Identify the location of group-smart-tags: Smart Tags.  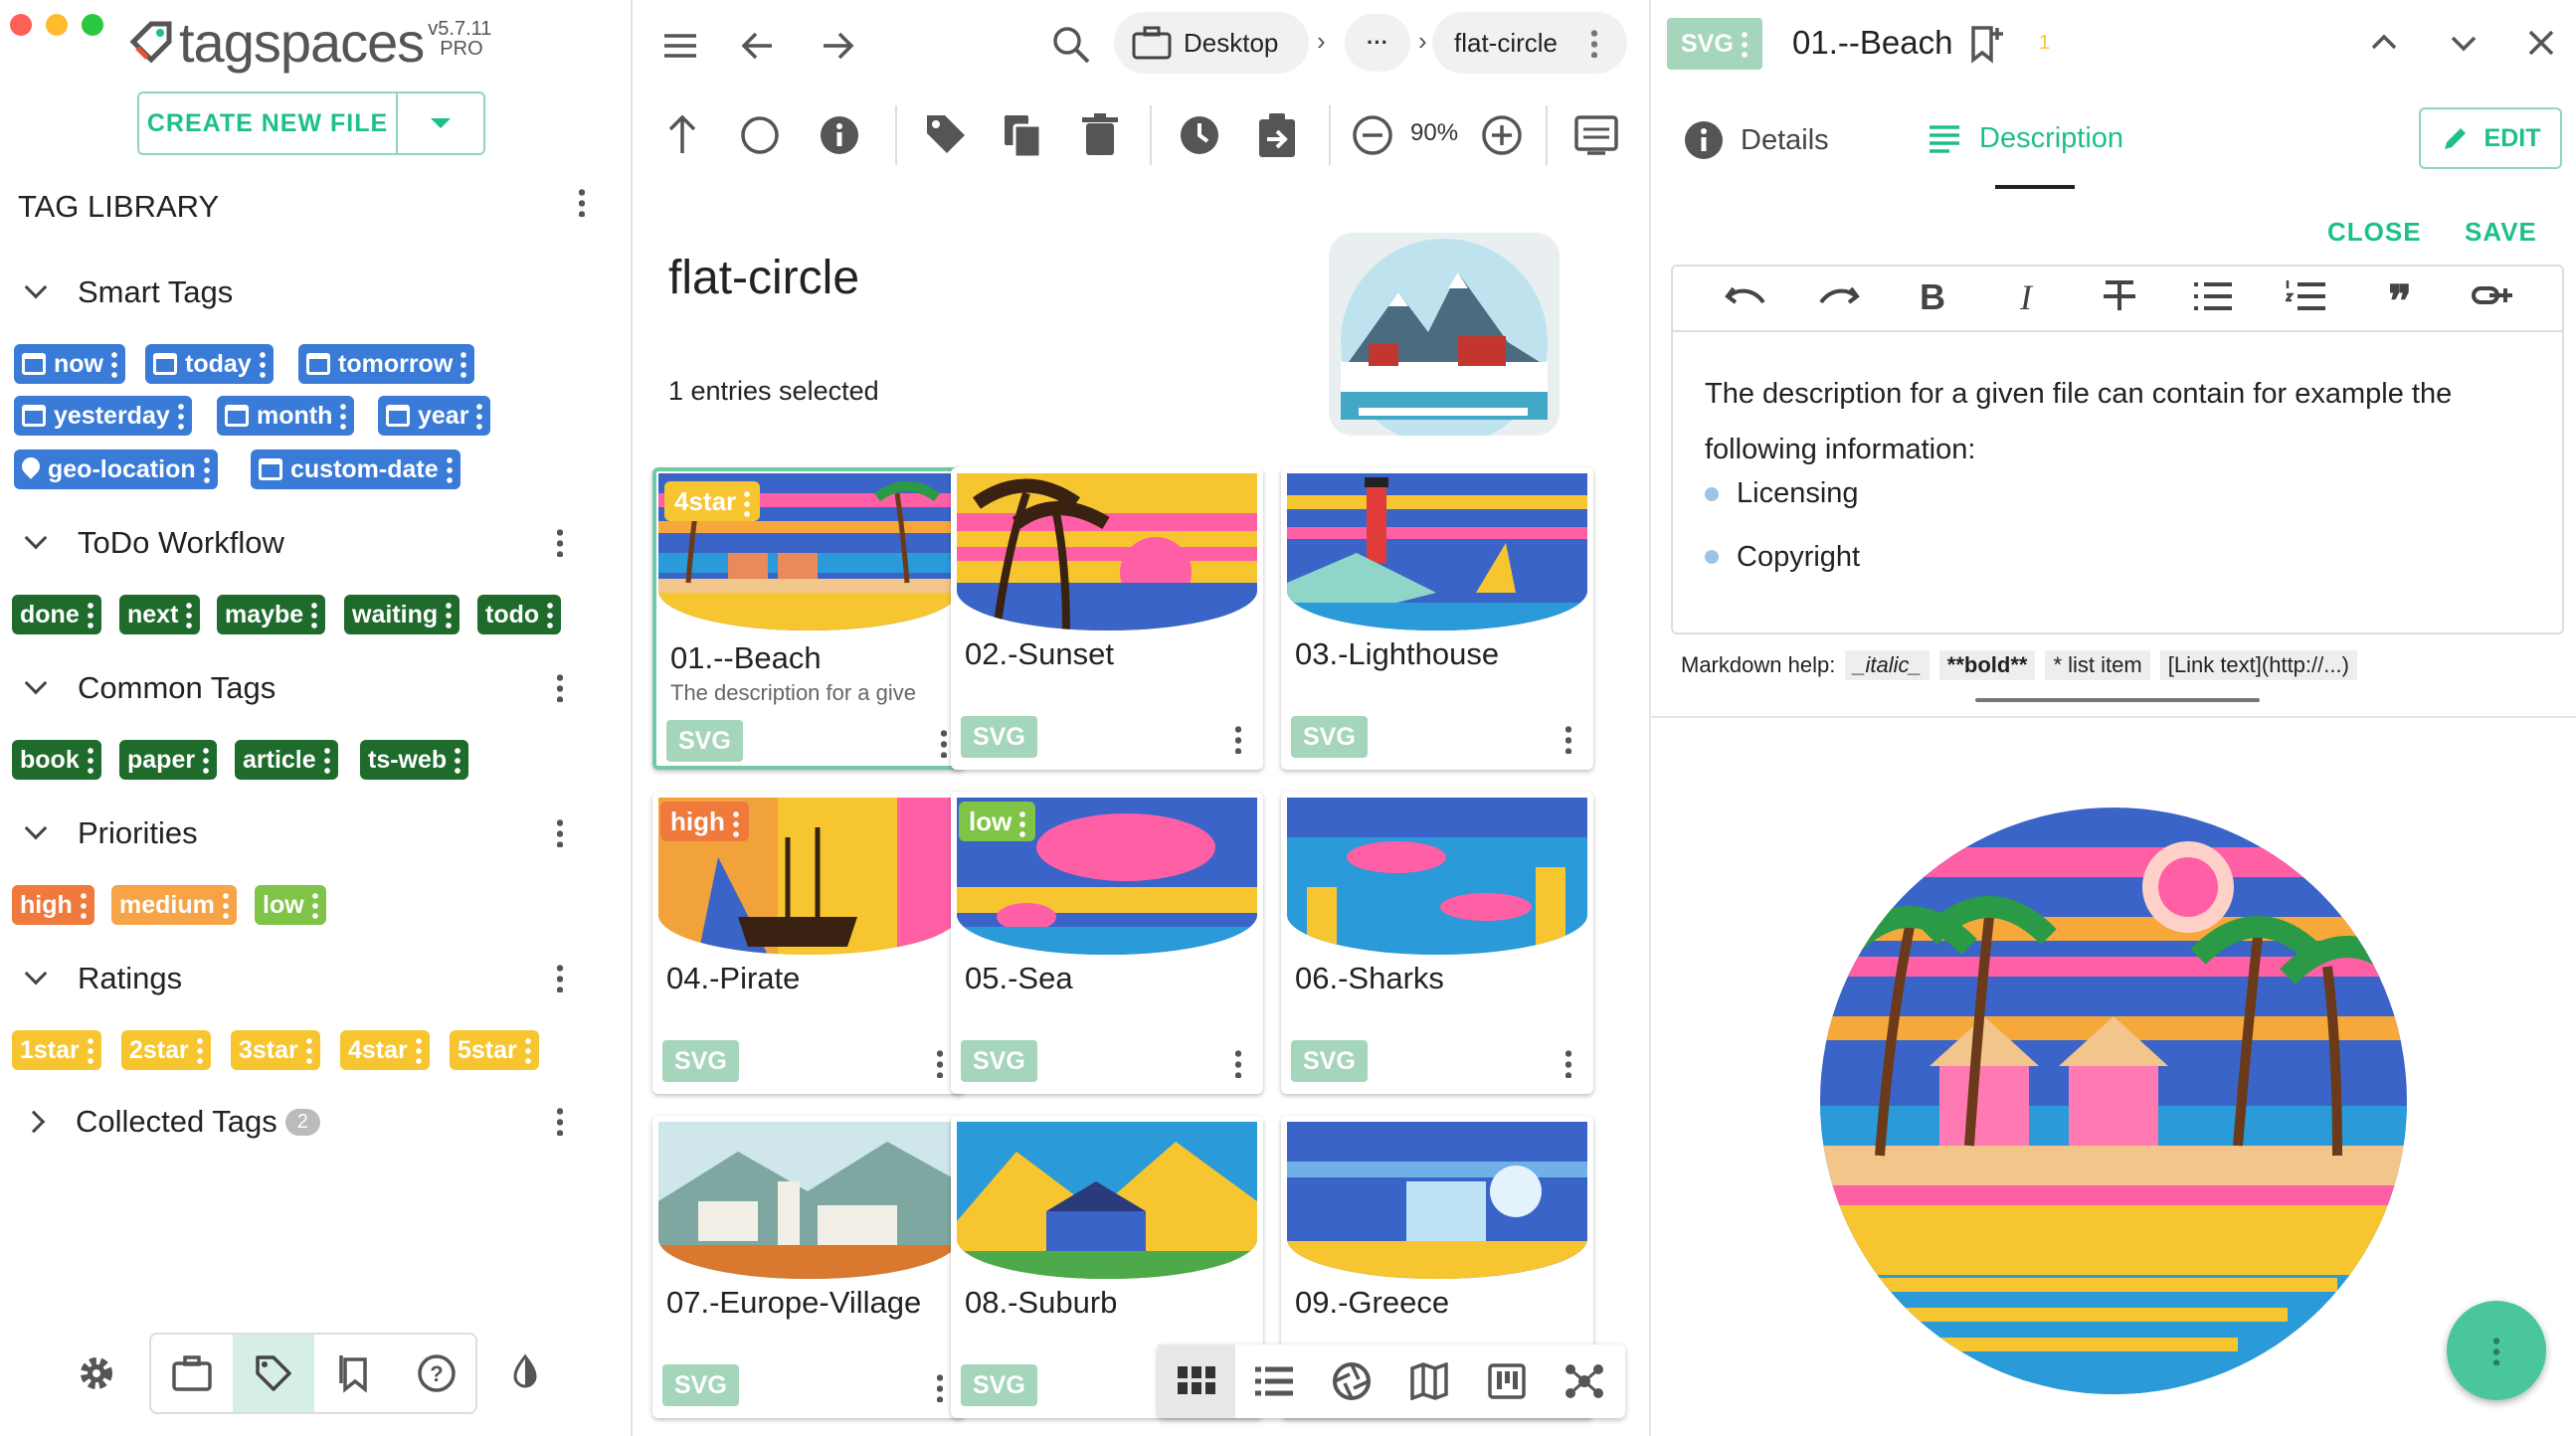
(125, 292).